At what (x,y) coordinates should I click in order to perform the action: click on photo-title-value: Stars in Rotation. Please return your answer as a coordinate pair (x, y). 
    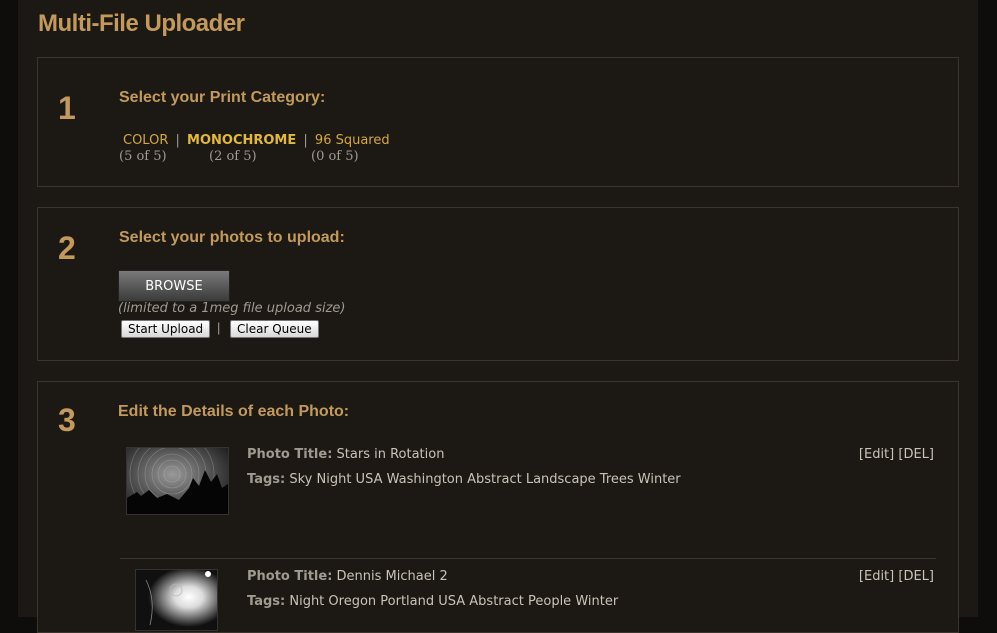
    Looking at the image, I should click on (390, 454).